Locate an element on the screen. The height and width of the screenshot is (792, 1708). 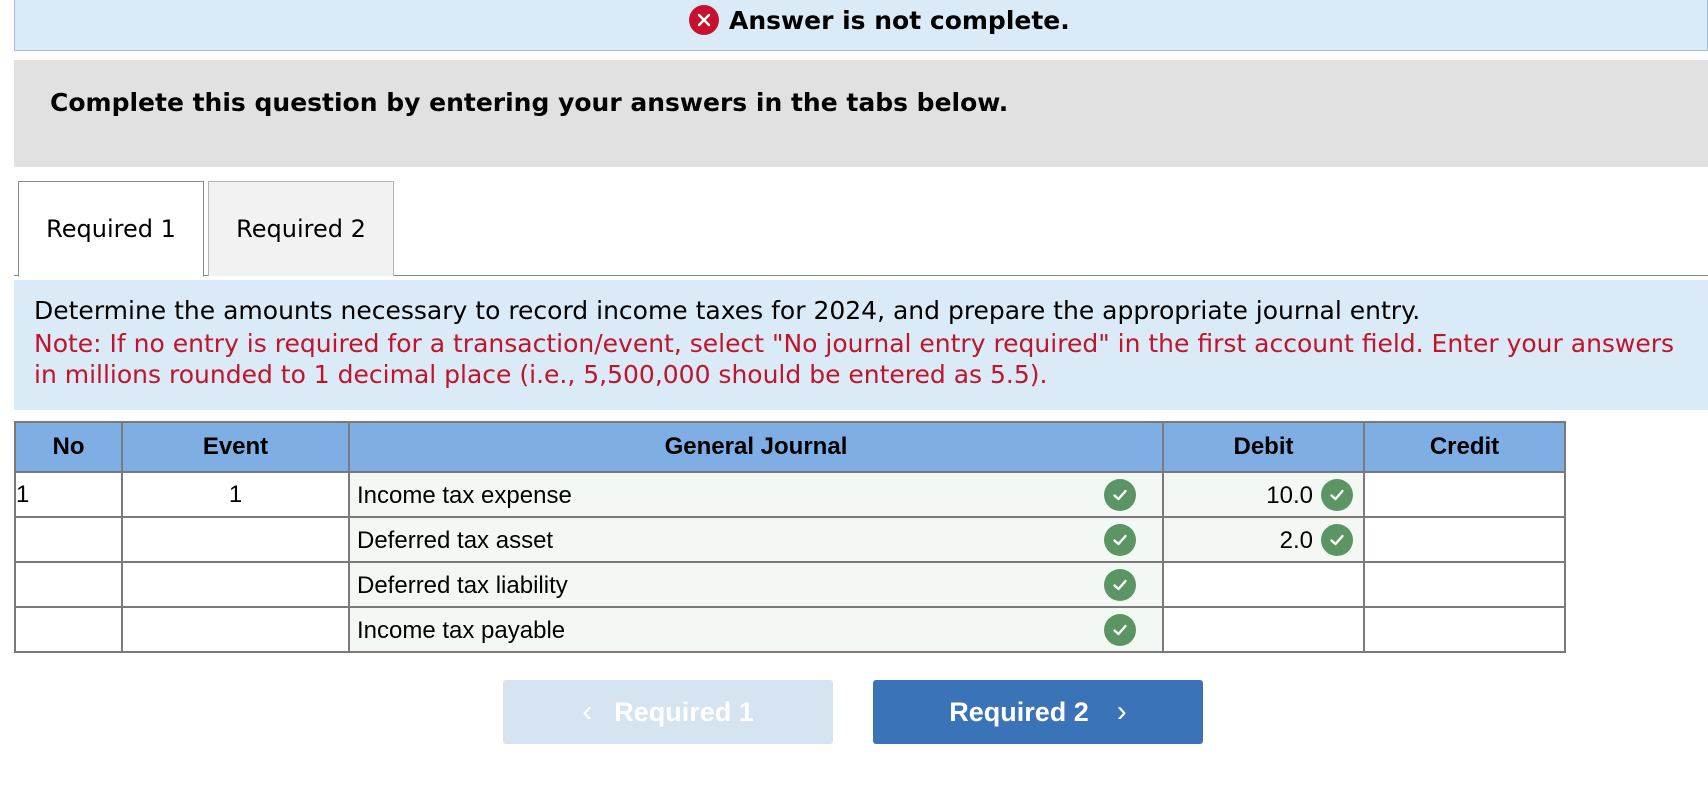
debit-field: 2.0 is located at coordinates (1263, 539).